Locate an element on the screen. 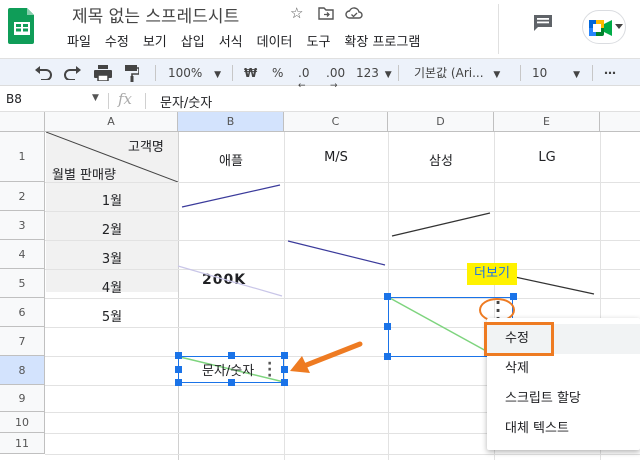  formula-input: 문자/숫자 is located at coordinates (186, 101).